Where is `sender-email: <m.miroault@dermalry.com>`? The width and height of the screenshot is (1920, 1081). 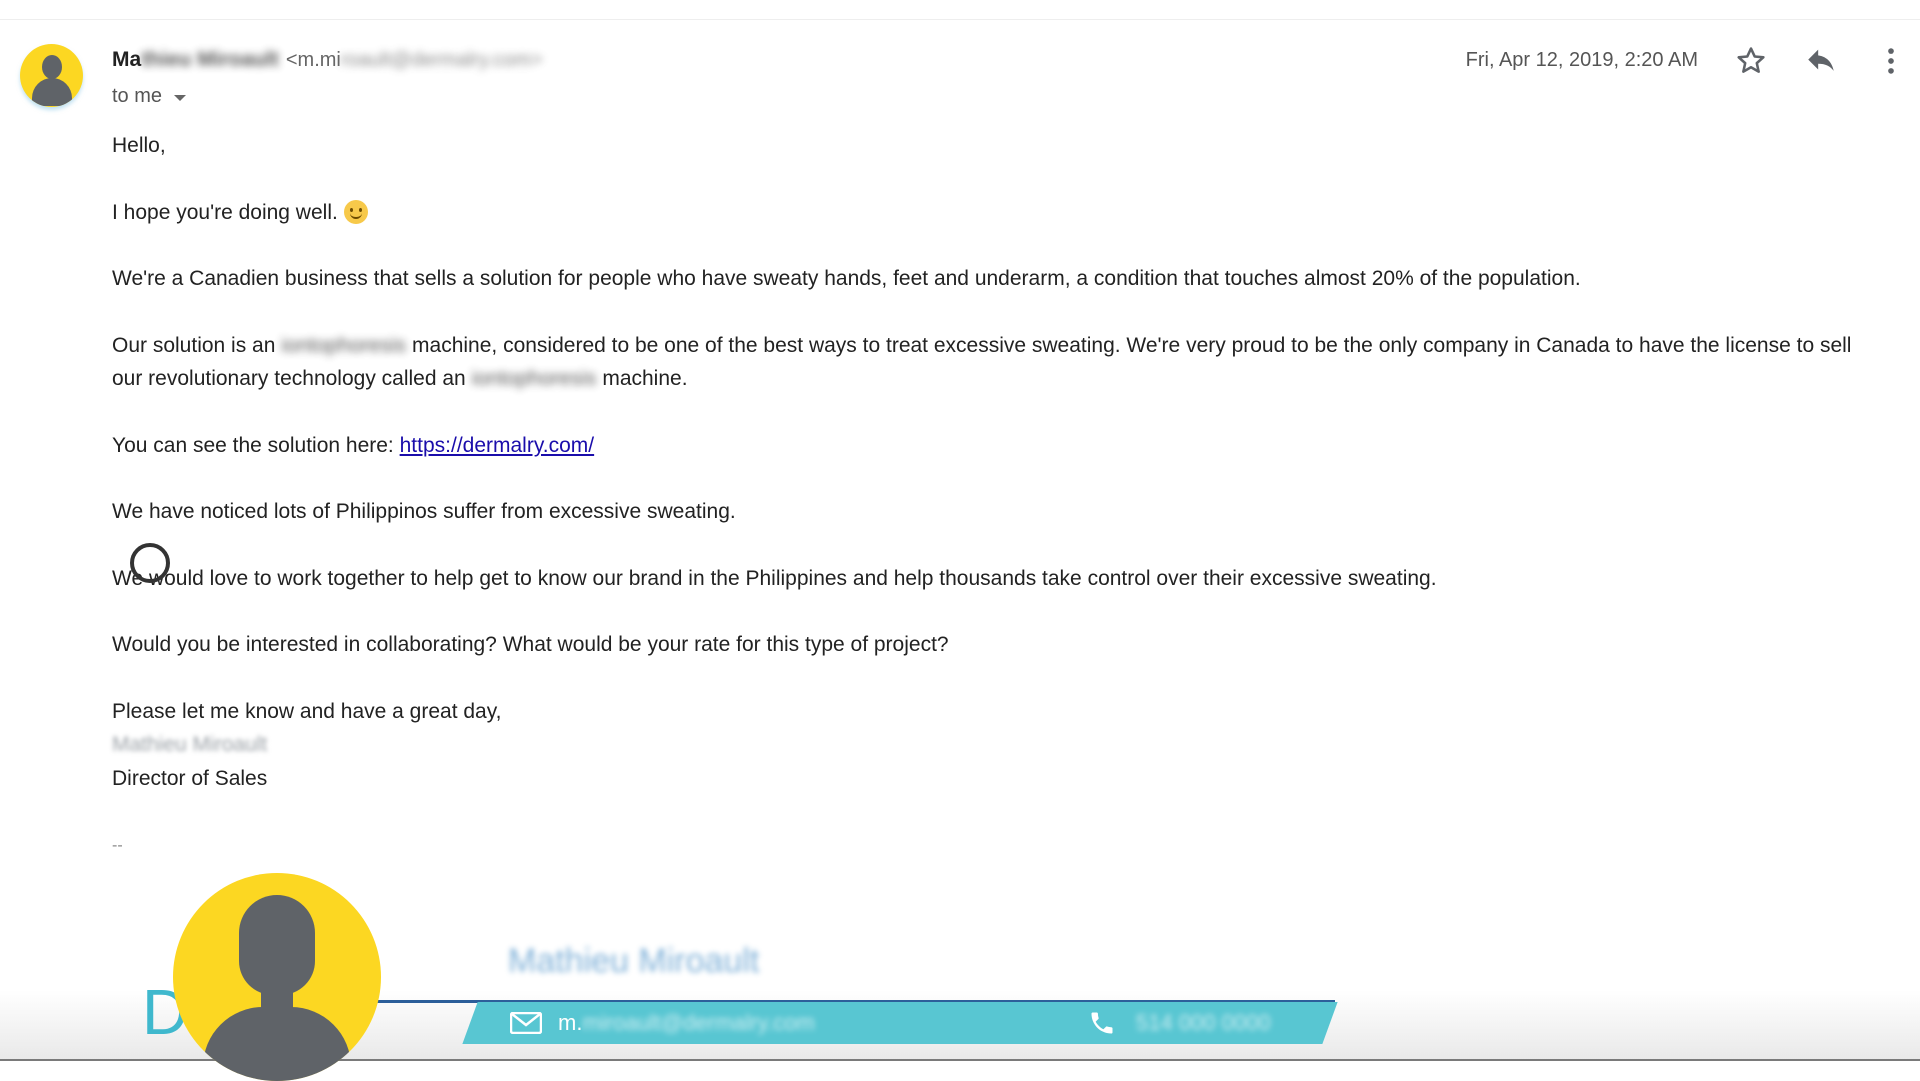 sender-email: <m.miroault@dermalry.com> is located at coordinates (414, 60).